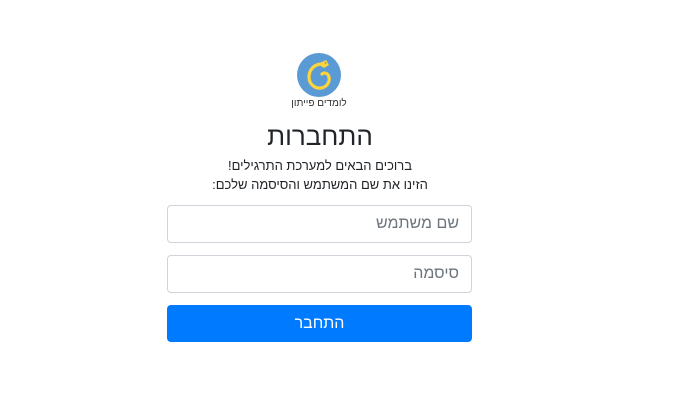 This screenshot has height=410, width=690. What do you see at coordinates (320, 184) in the screenshot?
I see `welcome-line-2: הזינו את שם המשתמש והסיסמה שלכם:` at bounding box center [320, 184].